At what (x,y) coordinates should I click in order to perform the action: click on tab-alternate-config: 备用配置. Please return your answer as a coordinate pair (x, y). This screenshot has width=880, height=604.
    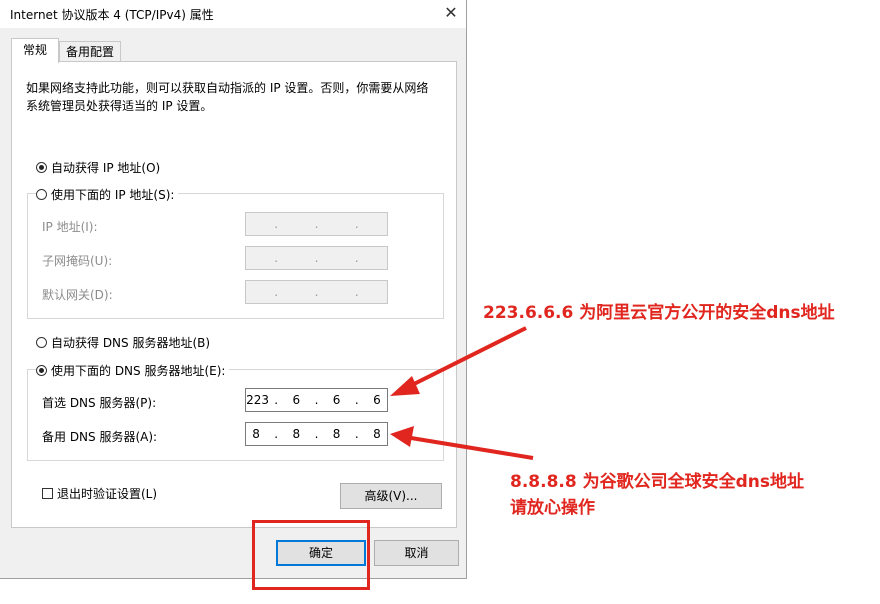
    Looking at the image, I should click on (90, 51).